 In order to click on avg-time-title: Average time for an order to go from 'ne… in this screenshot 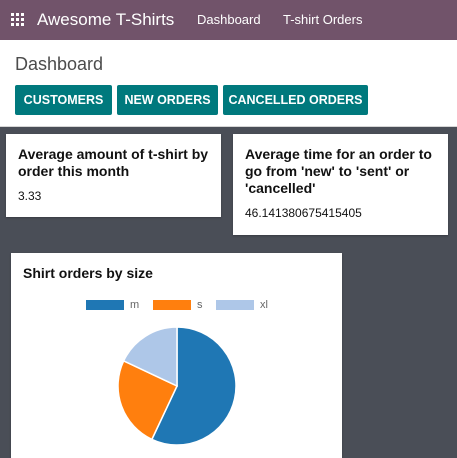, I will do `click(338, 171)`.